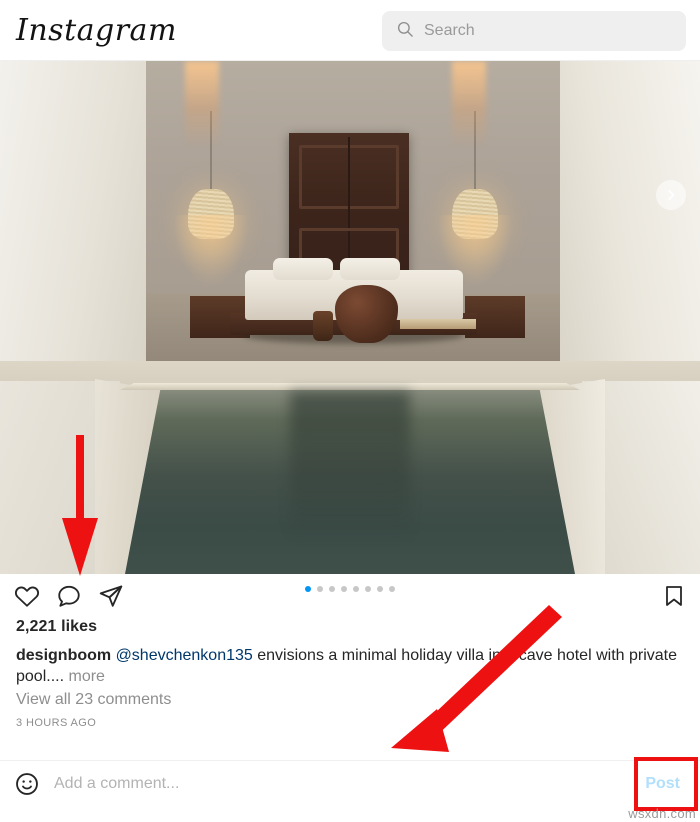 The width and height of the screenshot is (700, 822). What do you see at coordinates (350, 596) in the screenshot?
I see `post-action-bar` at bounding box center [350, 596].